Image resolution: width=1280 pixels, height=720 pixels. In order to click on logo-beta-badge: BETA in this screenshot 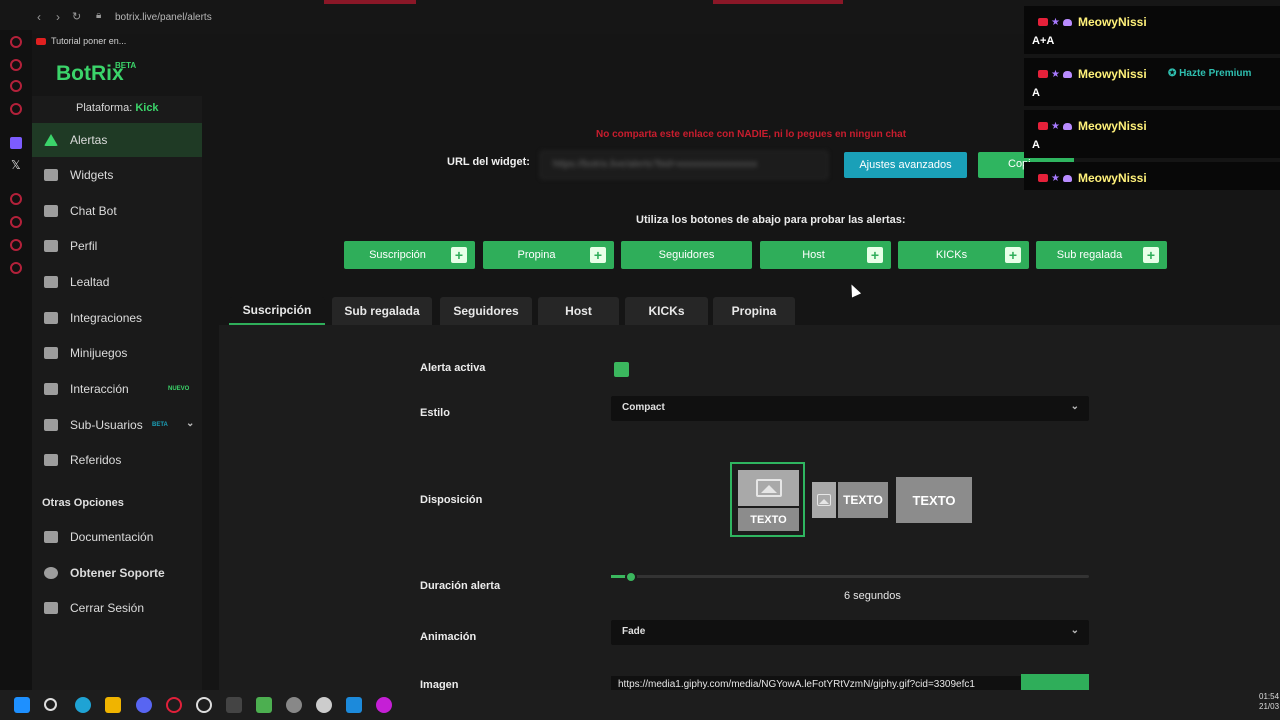, I will do `click(126, 65)`.